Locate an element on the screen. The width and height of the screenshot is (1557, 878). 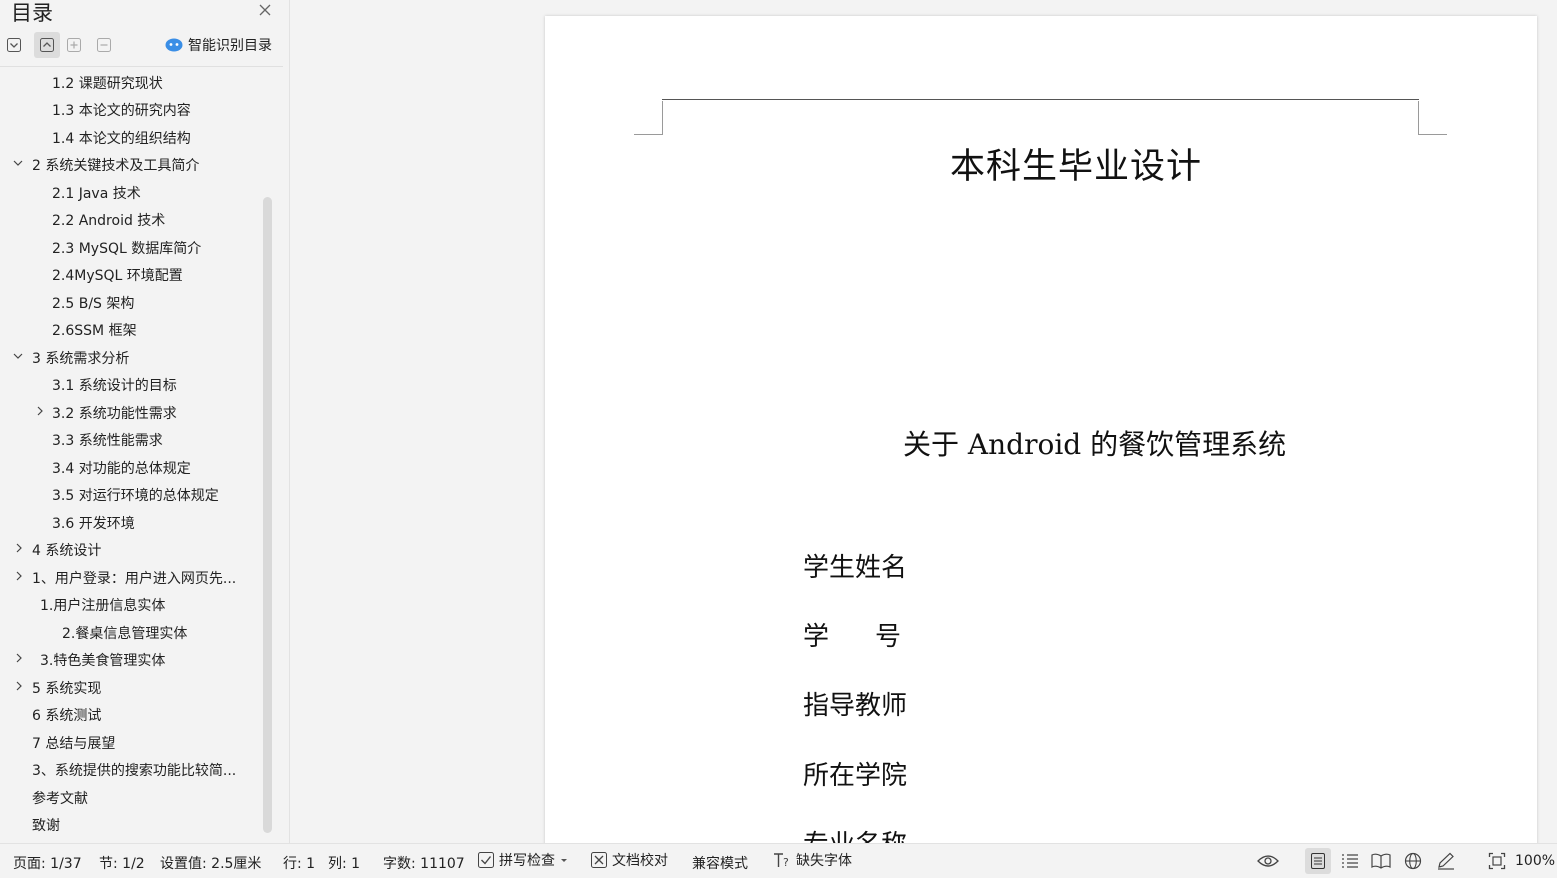
toc-item: 2.2 Android 技术 is located at coordinates (131, 218).